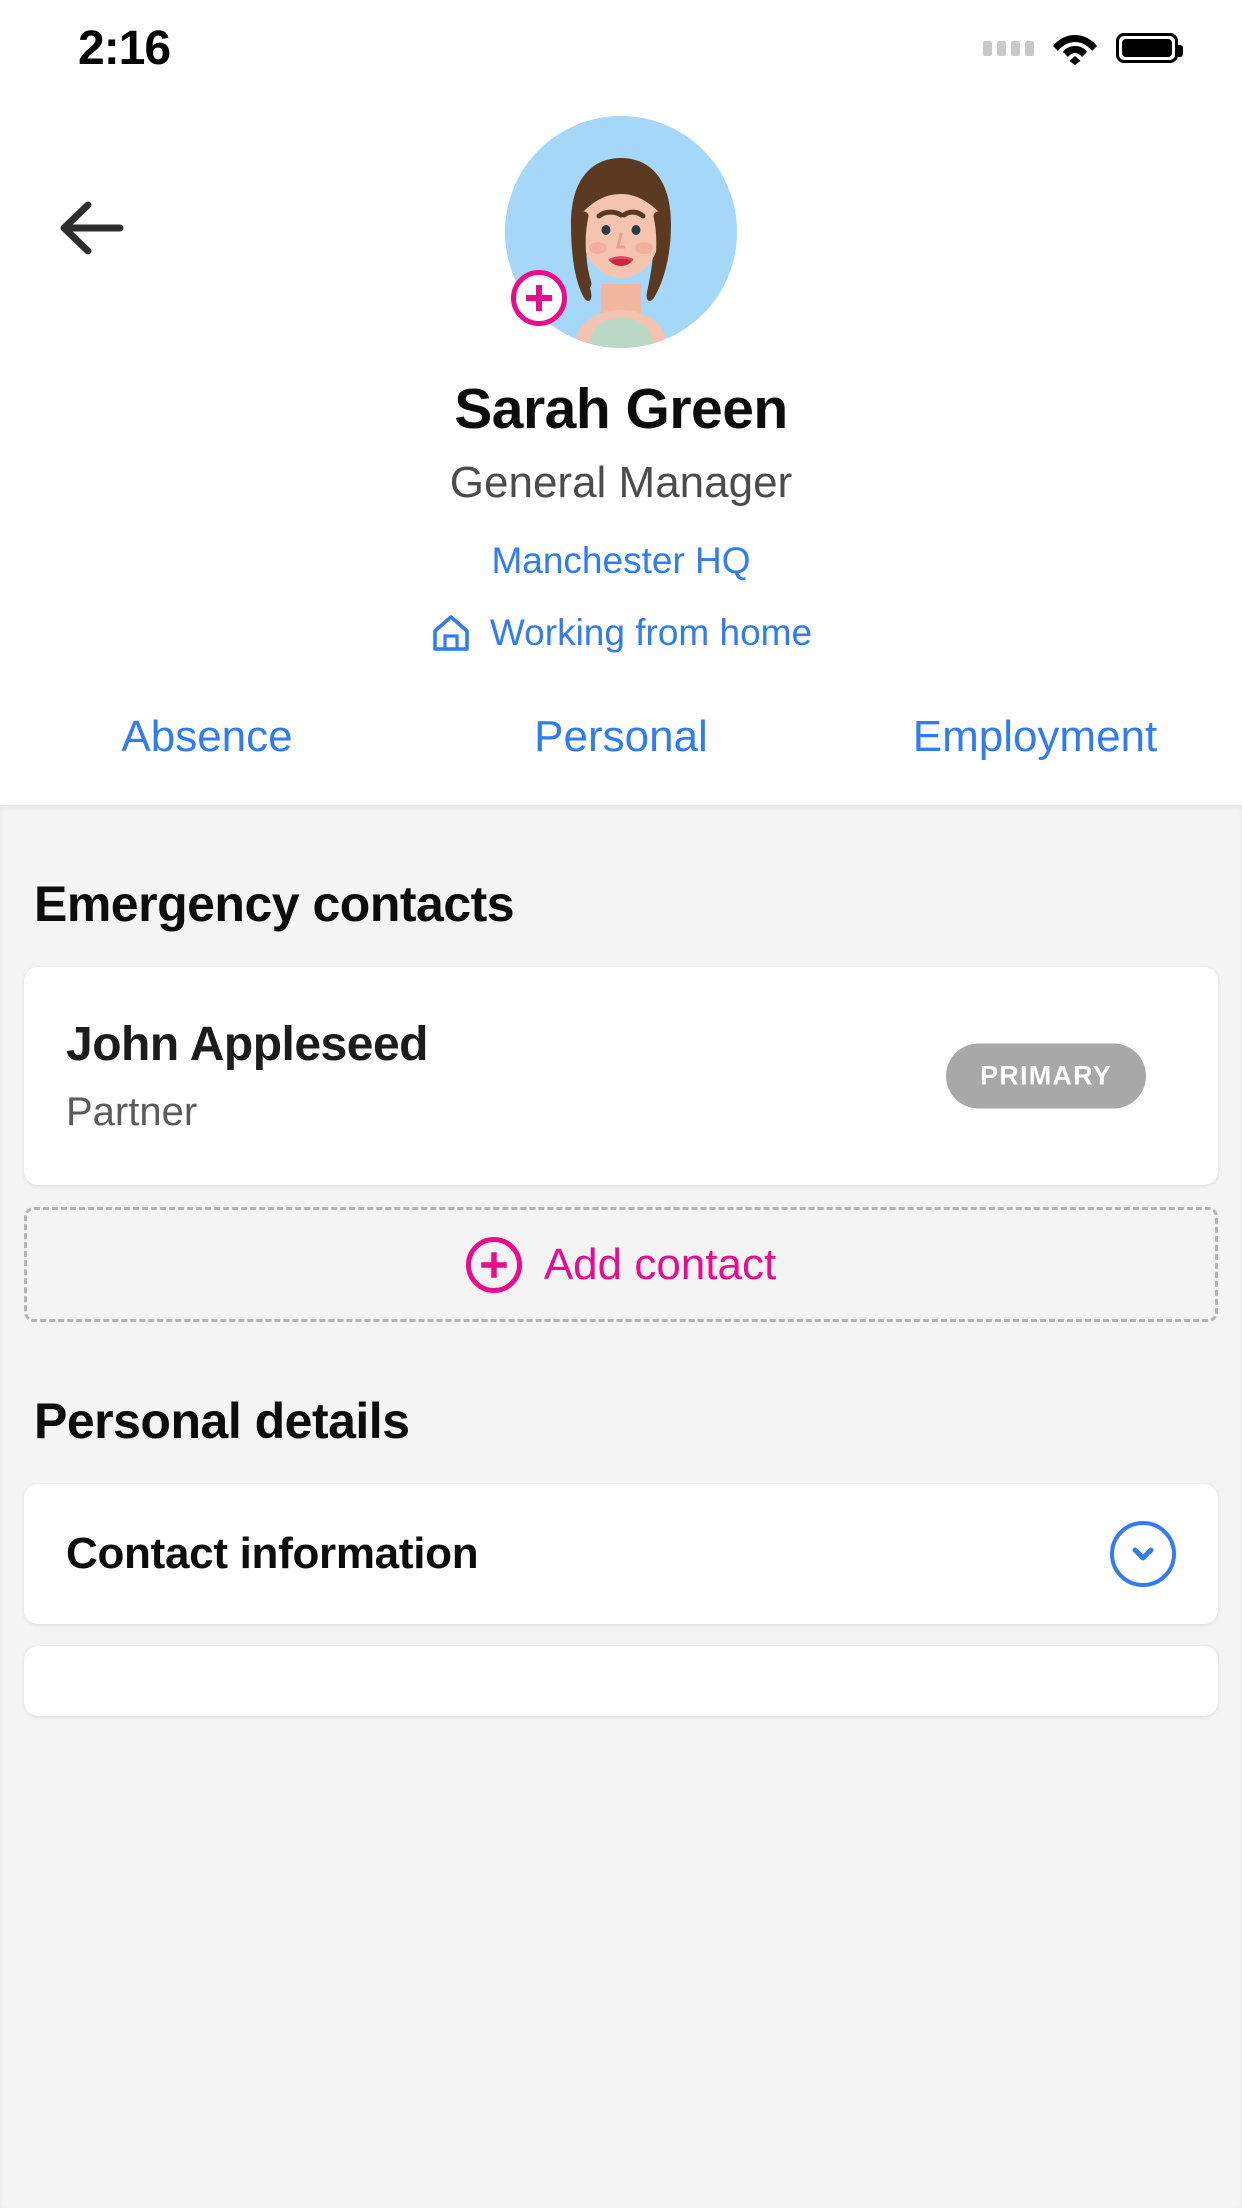  I want to click on add-photo-button, so click(539, 298).